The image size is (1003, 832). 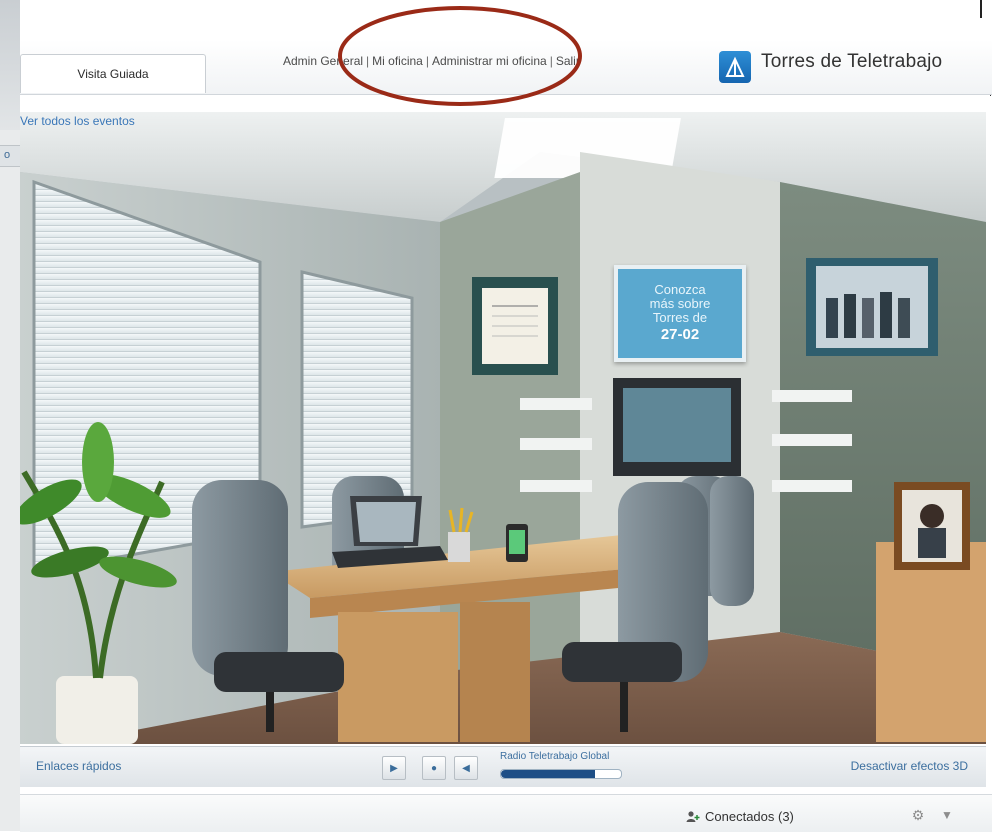 What do you see at coordinates (489, 61) in the screenshot?
I see `nav-administrar-mi-oficina: Administrar mi oficina` at bounding box center [489, 61].